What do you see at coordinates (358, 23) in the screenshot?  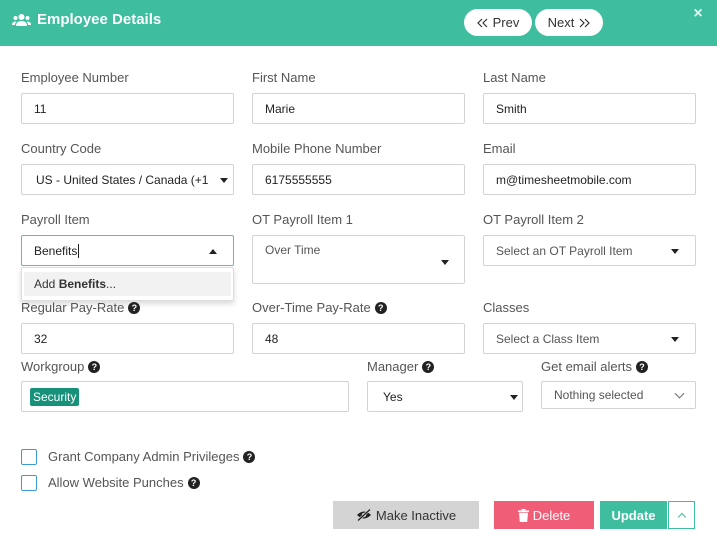 I see `modal-header: Employee Details Prev Next ×` at bounding box center [358, 23].